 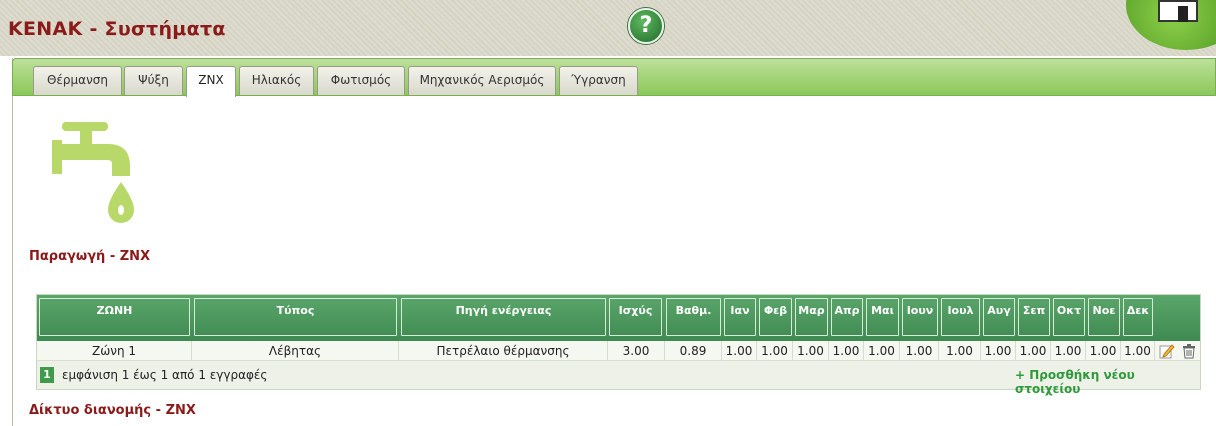 What do you see at coordinates (93, 172) in the screenshot?
I see `water-tap-icon` at bounding box center [93, 172].